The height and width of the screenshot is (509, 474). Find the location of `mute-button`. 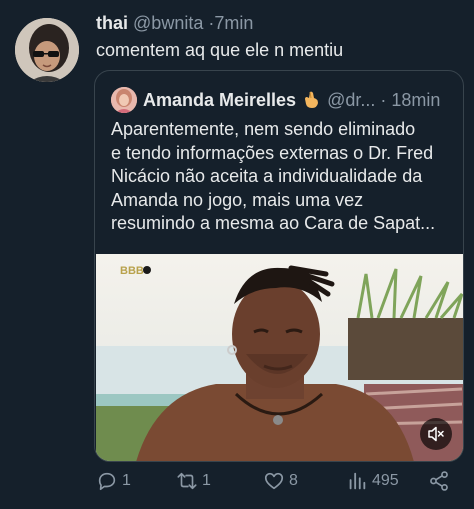

mute-button is located at coordinates (436, 434).